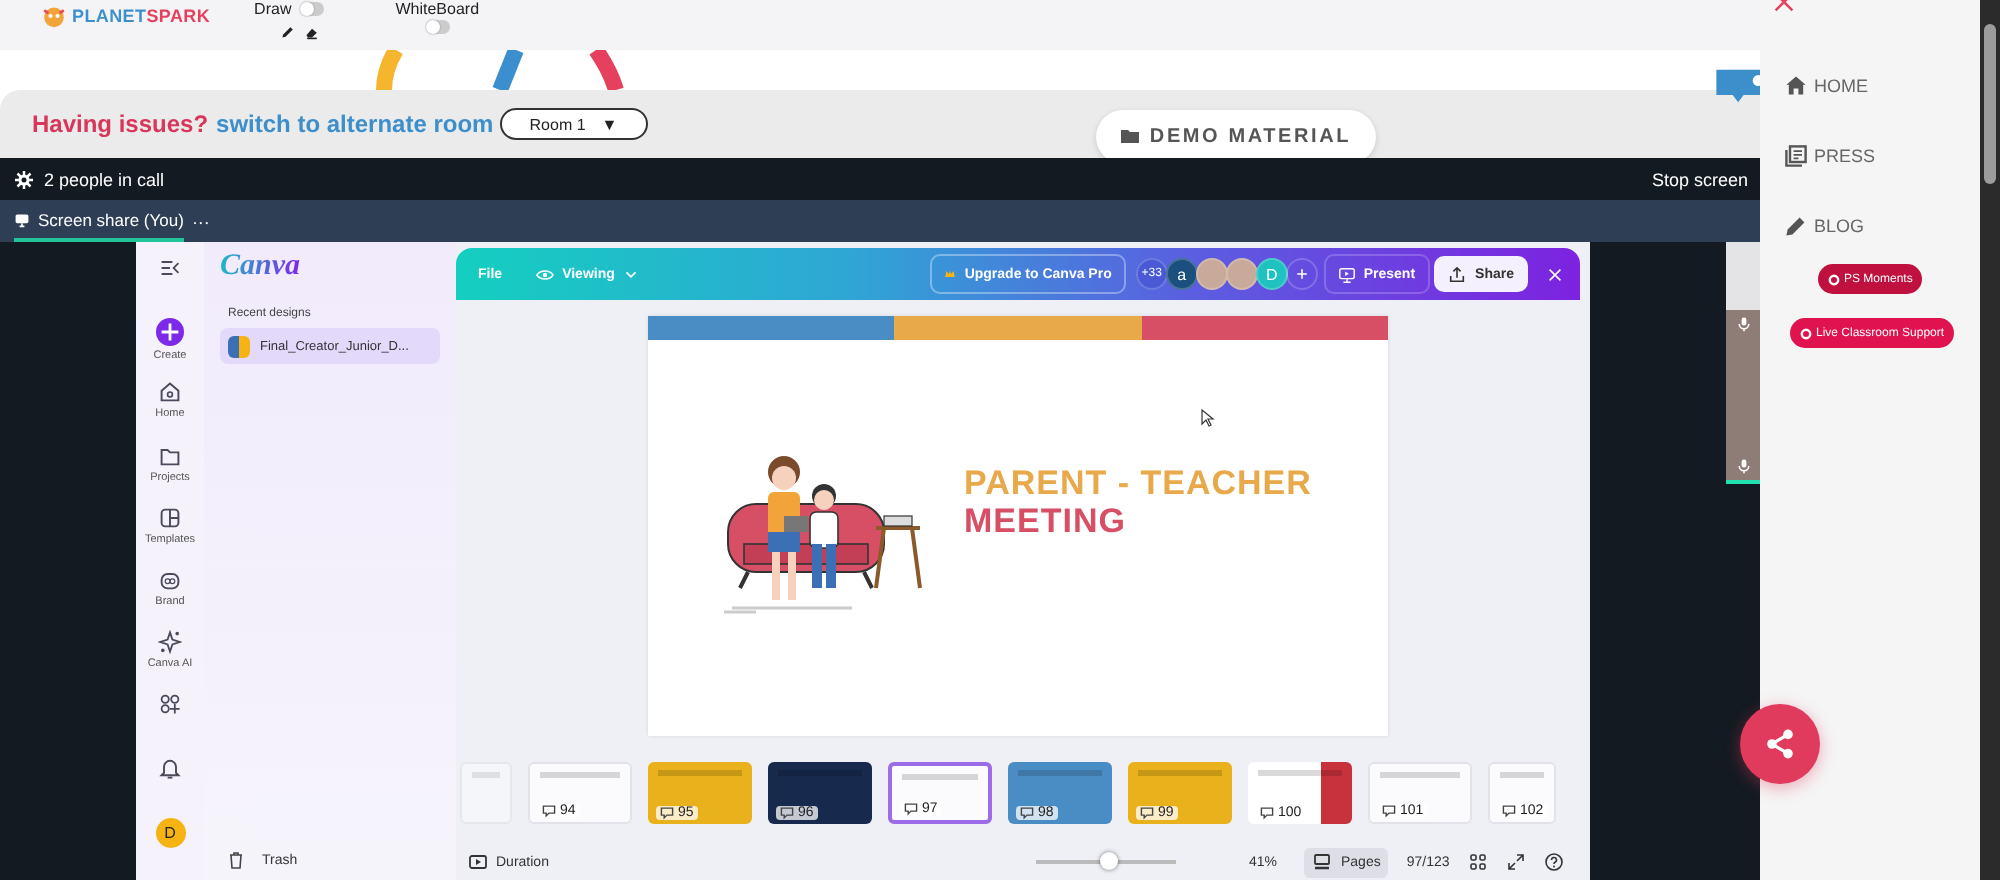 This screenshot has height=880, width=2000. I want to click on newspaper-icon, so click(1796, 156).